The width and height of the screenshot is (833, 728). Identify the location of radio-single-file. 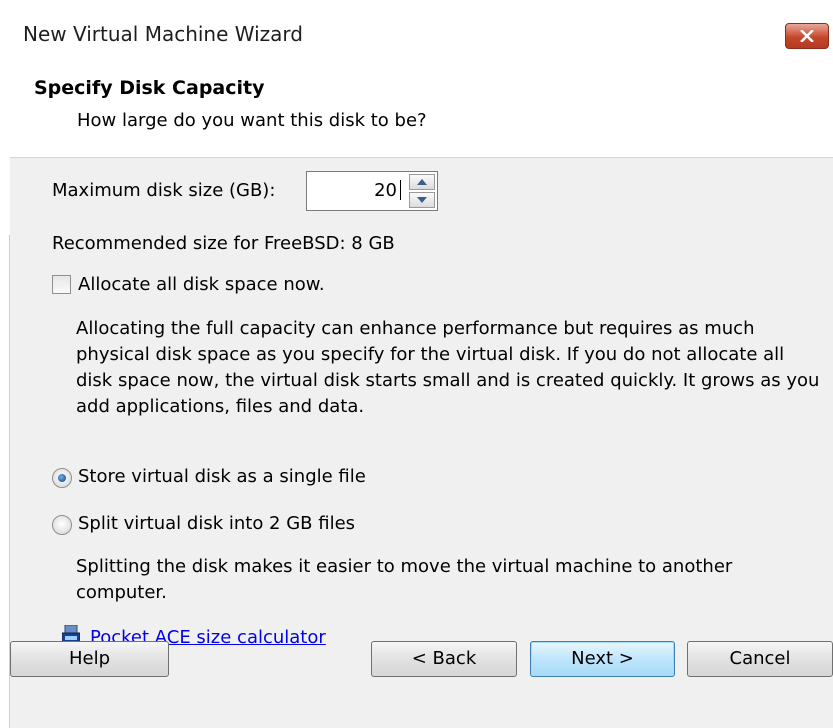
(62, 478).